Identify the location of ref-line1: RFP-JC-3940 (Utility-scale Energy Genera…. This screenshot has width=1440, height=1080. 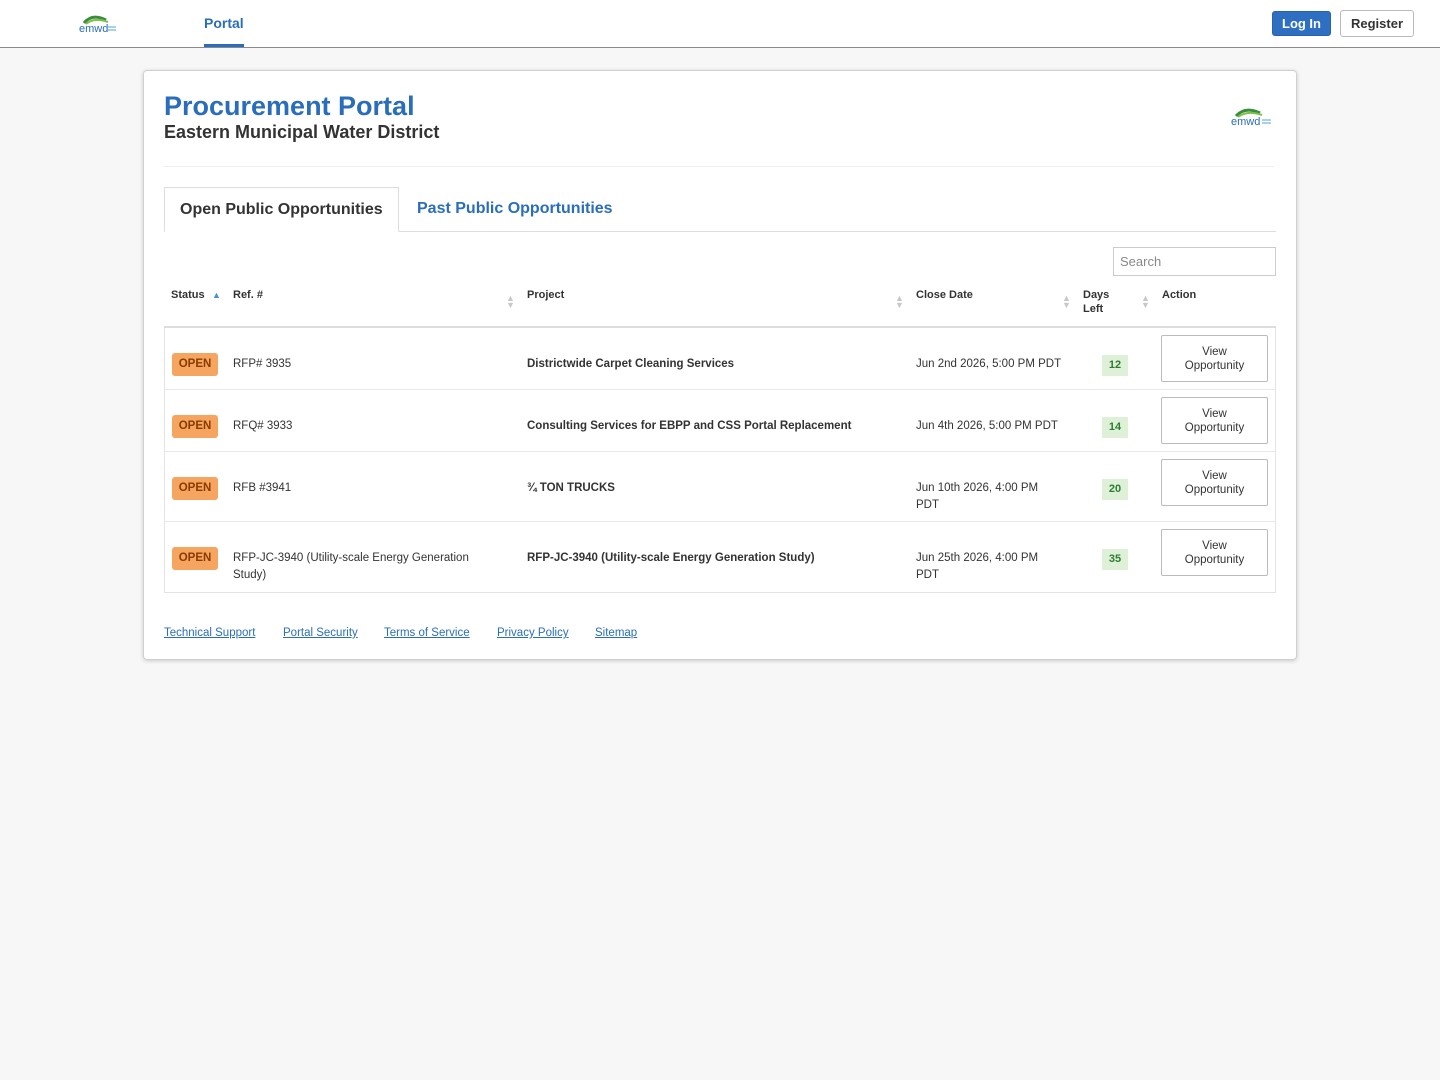
(351, 558).